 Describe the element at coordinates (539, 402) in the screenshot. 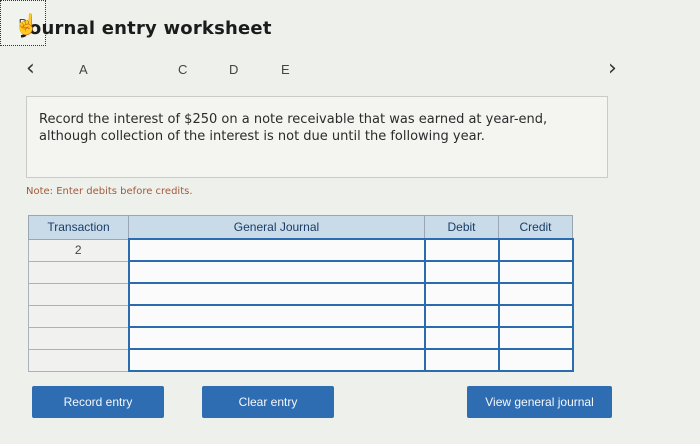

I see `view-general-journal-button: View general journal` at that location.